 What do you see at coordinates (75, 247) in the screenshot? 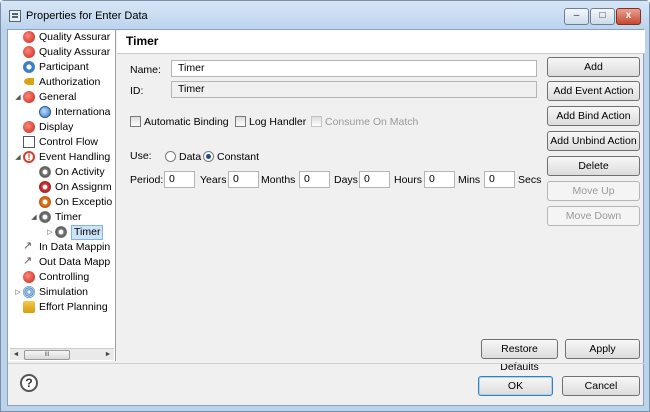
I see `tree-item-label: In Data Mappin` at bounding box center [75, 247].